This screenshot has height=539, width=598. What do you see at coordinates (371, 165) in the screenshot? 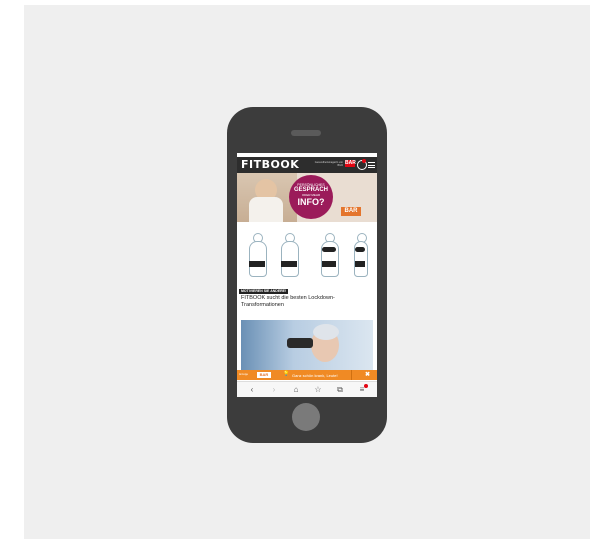
I see `menu-icon` at bounding box center [371, 165].